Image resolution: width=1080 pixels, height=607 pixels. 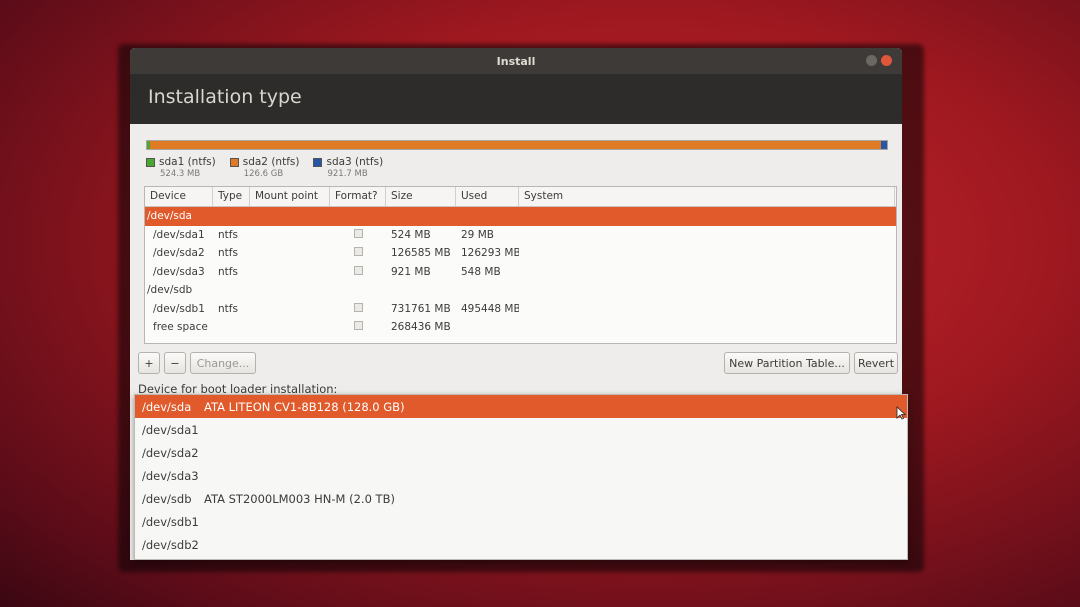 I want to click on boot-device-option: /dev/sdb2, so click(x=521, y=544).